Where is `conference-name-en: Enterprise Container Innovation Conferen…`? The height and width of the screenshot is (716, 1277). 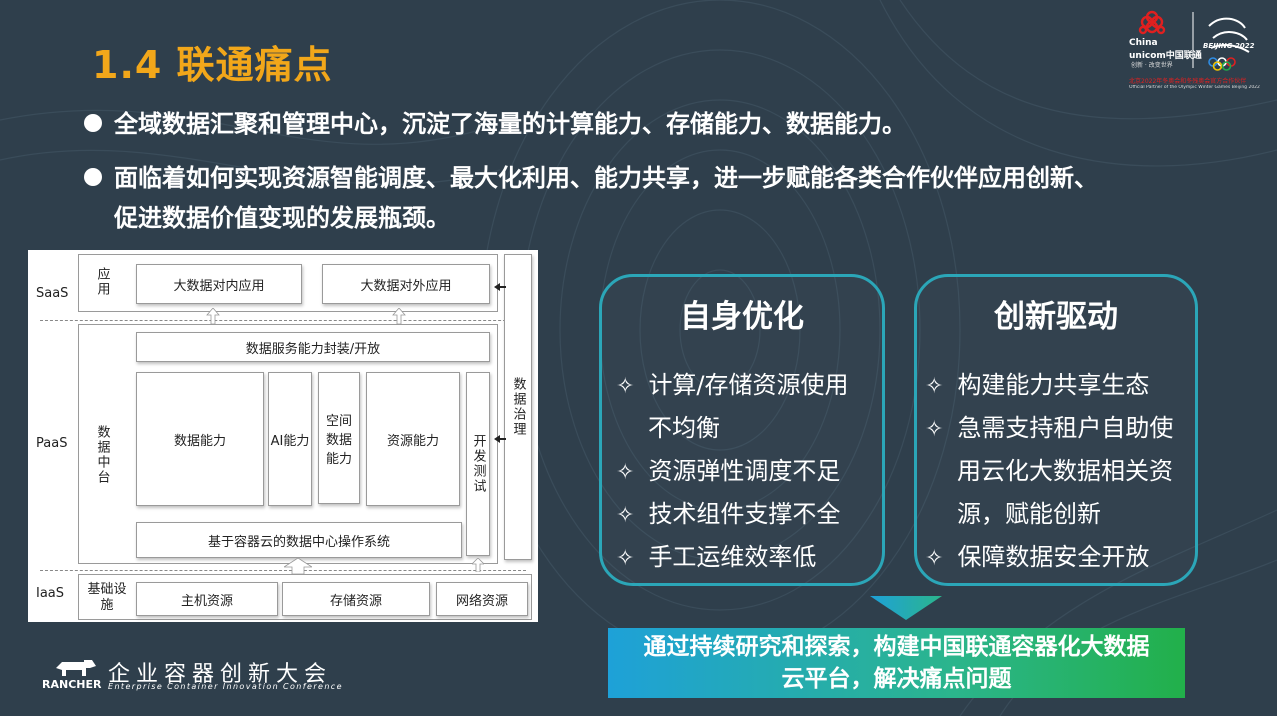 conference-name-en: Enterprise Container Innovation Conferen… is located at coordinates (225, 686).